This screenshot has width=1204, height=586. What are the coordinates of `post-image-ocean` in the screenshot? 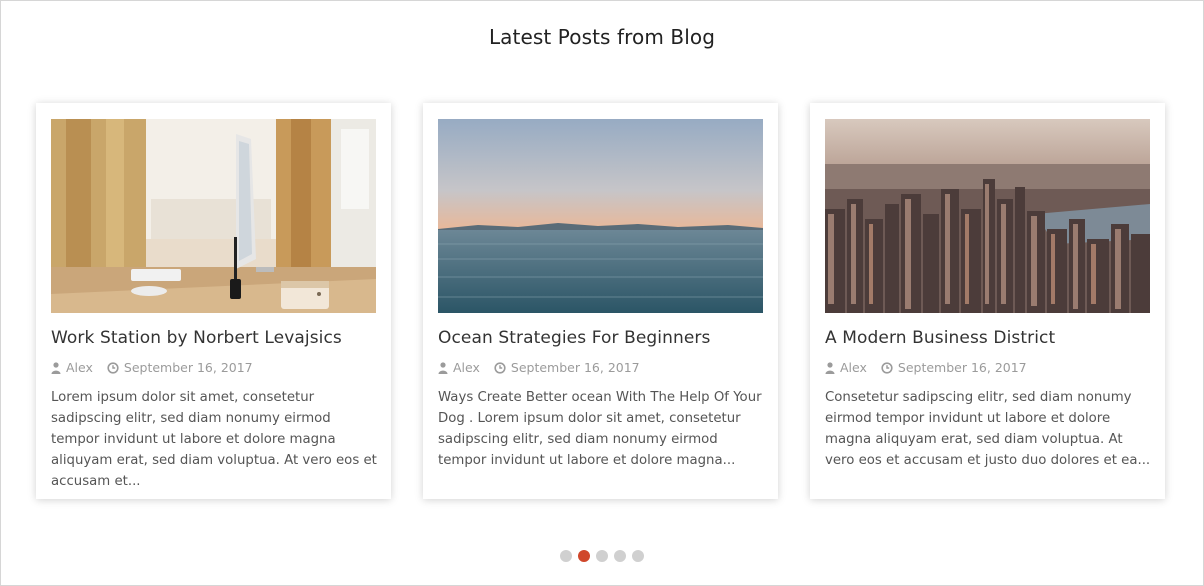 It's located at (600, 216).